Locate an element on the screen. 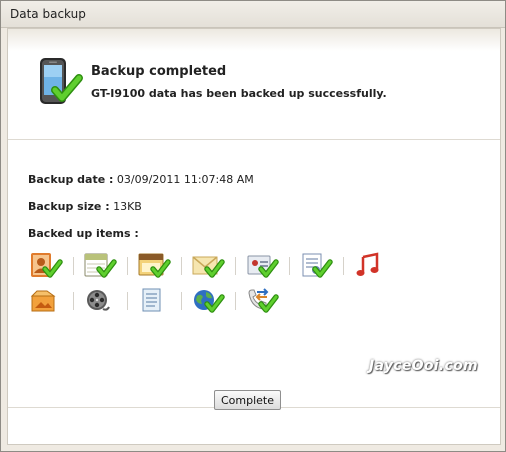 The height and width of the screenshot is (452, 506). item-videos is located at coordinates (106, 301).